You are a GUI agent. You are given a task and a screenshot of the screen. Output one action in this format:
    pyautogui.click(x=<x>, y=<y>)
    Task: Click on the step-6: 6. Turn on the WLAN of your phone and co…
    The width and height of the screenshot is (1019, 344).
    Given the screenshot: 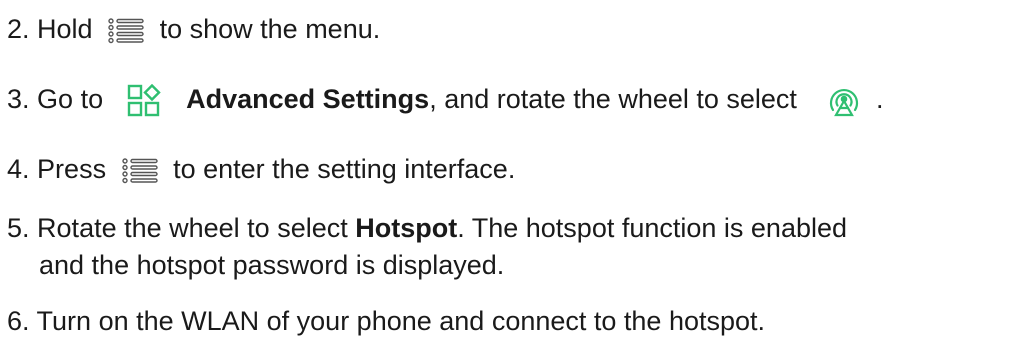 What is the action you would take?
    pyautogui.click(x=386, y=321)
    